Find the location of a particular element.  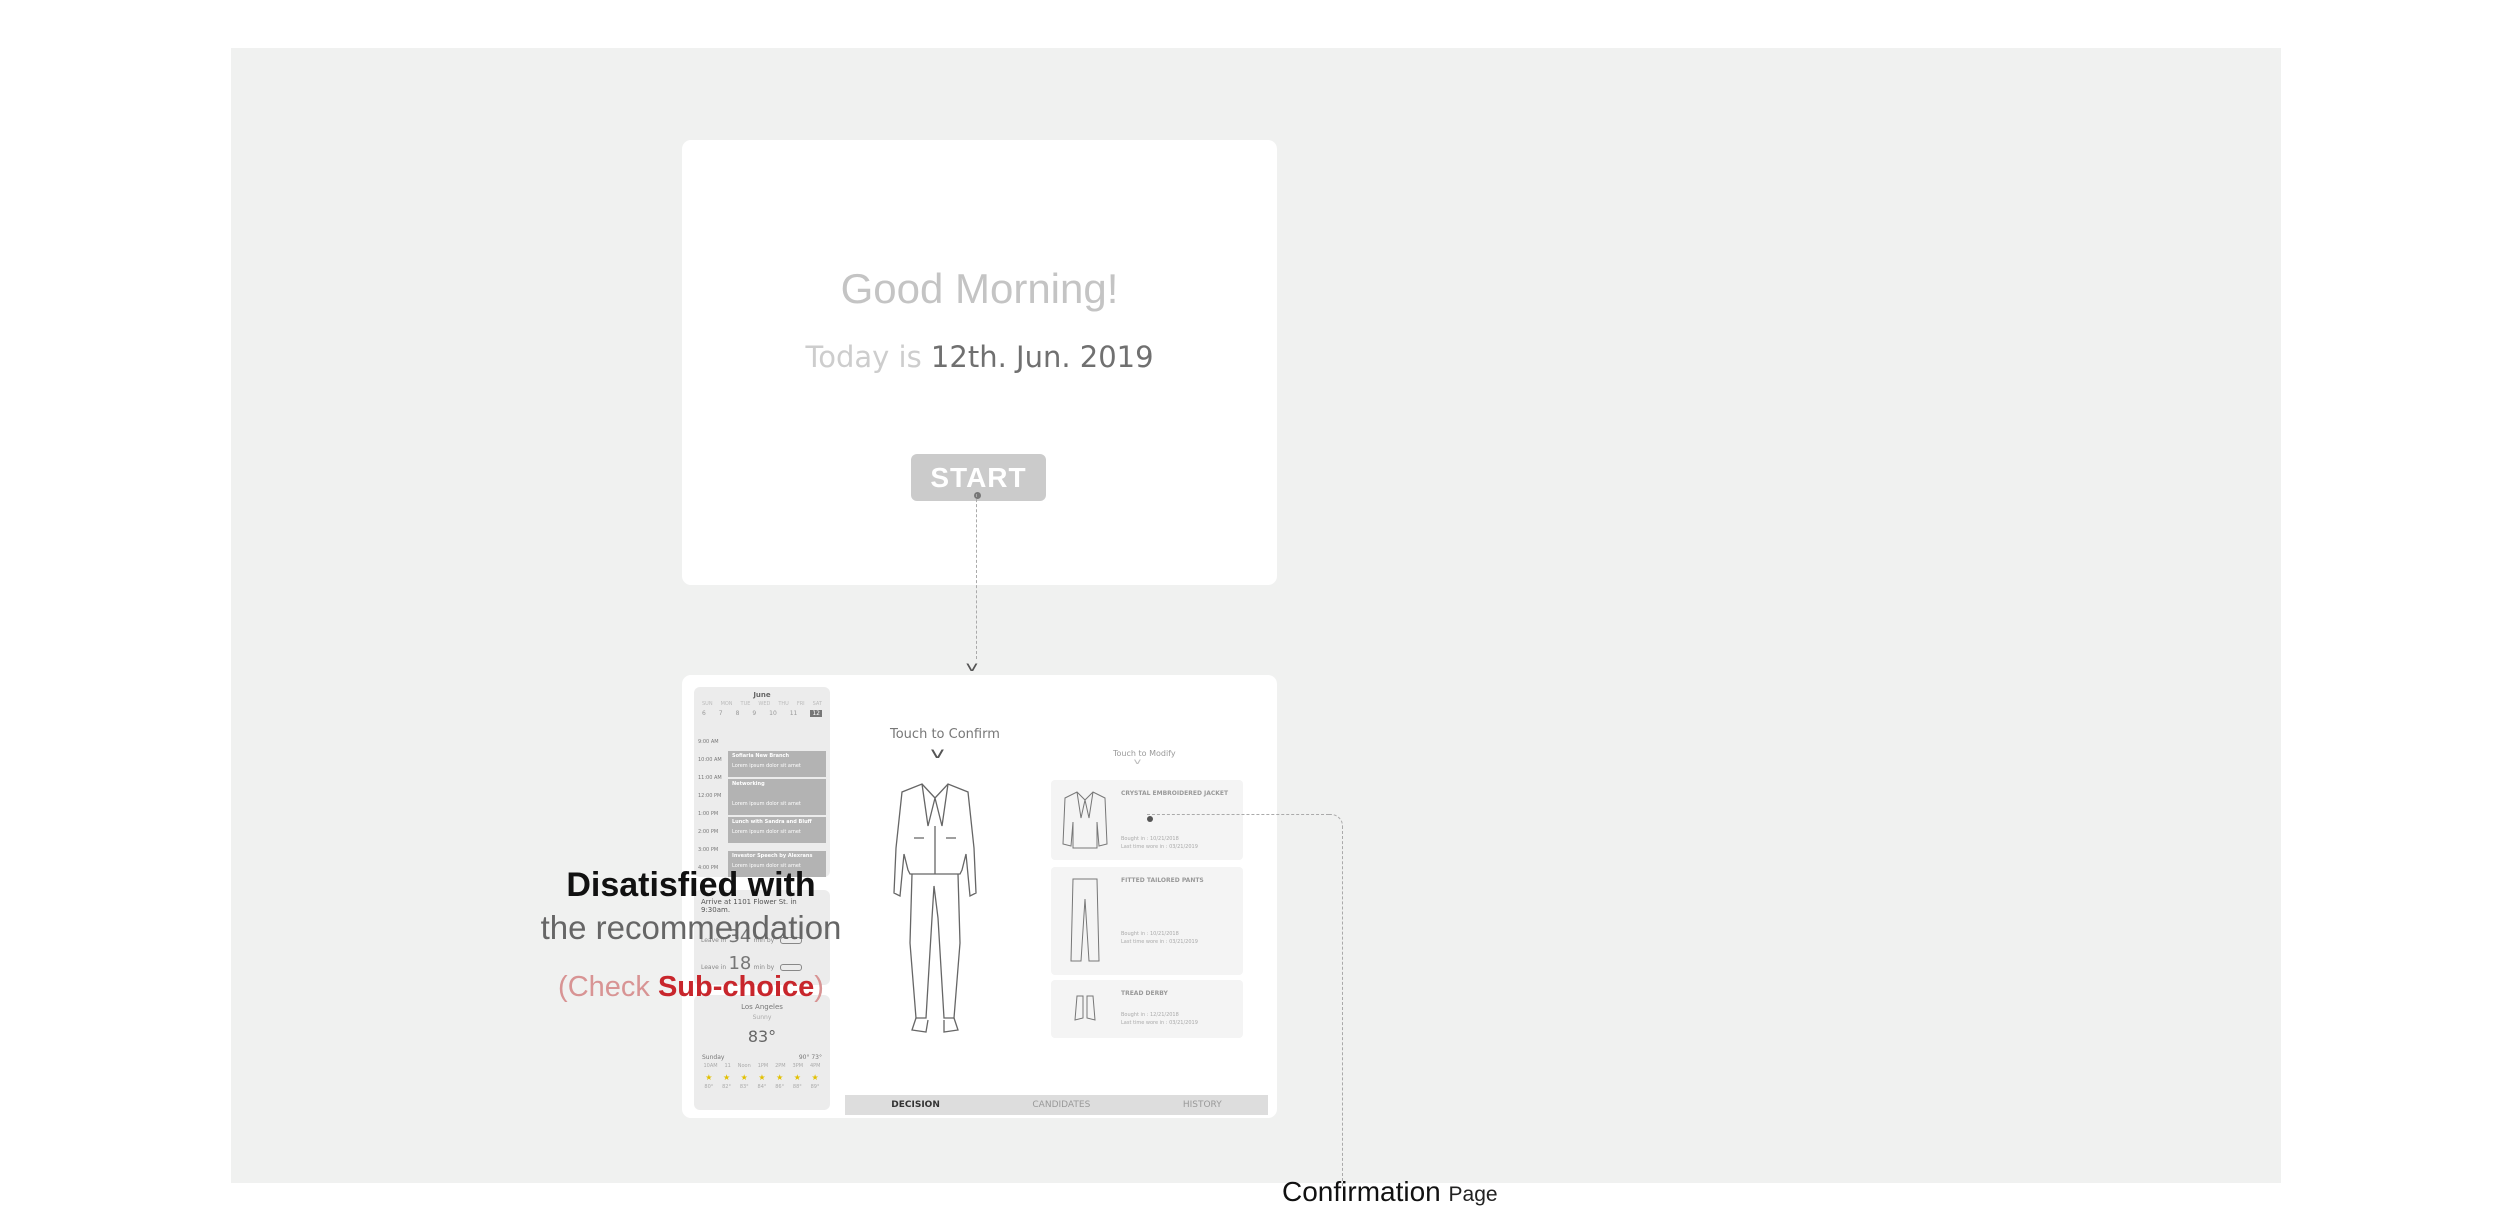

calendar-event: Networking Lorem ipsum dolor sit amet is located at coordinates (777, 797).